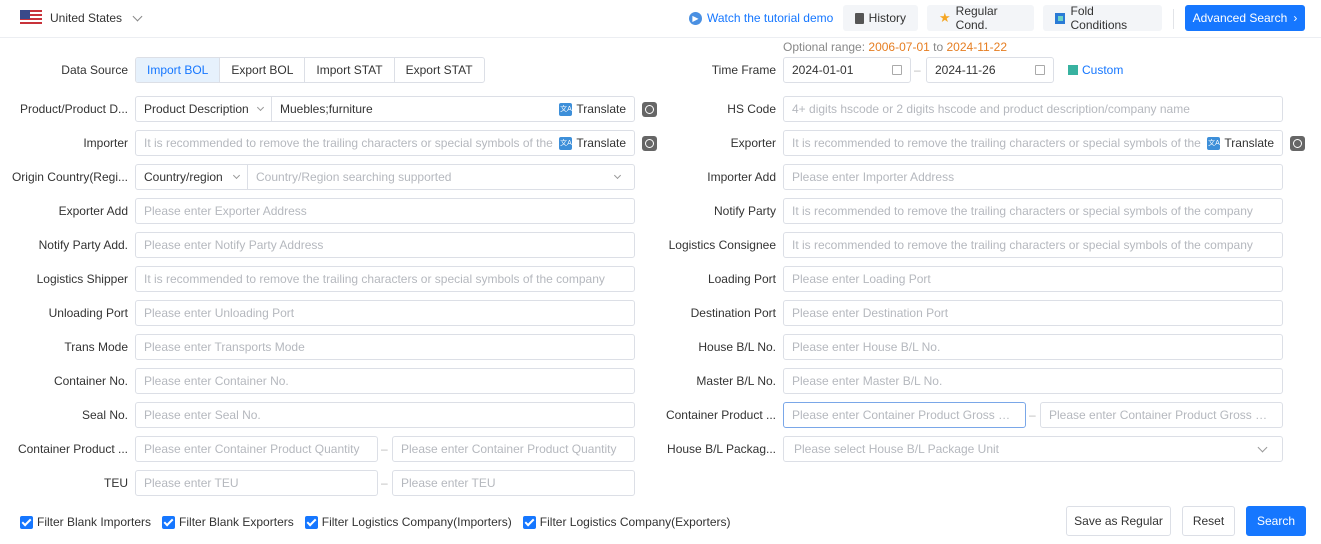 The height and width of the screenshot is (544, 1321). Describe the element at coordinates (96, 347) in the screenshot. I see `trans-mode-label: Trans Mode` at that location.